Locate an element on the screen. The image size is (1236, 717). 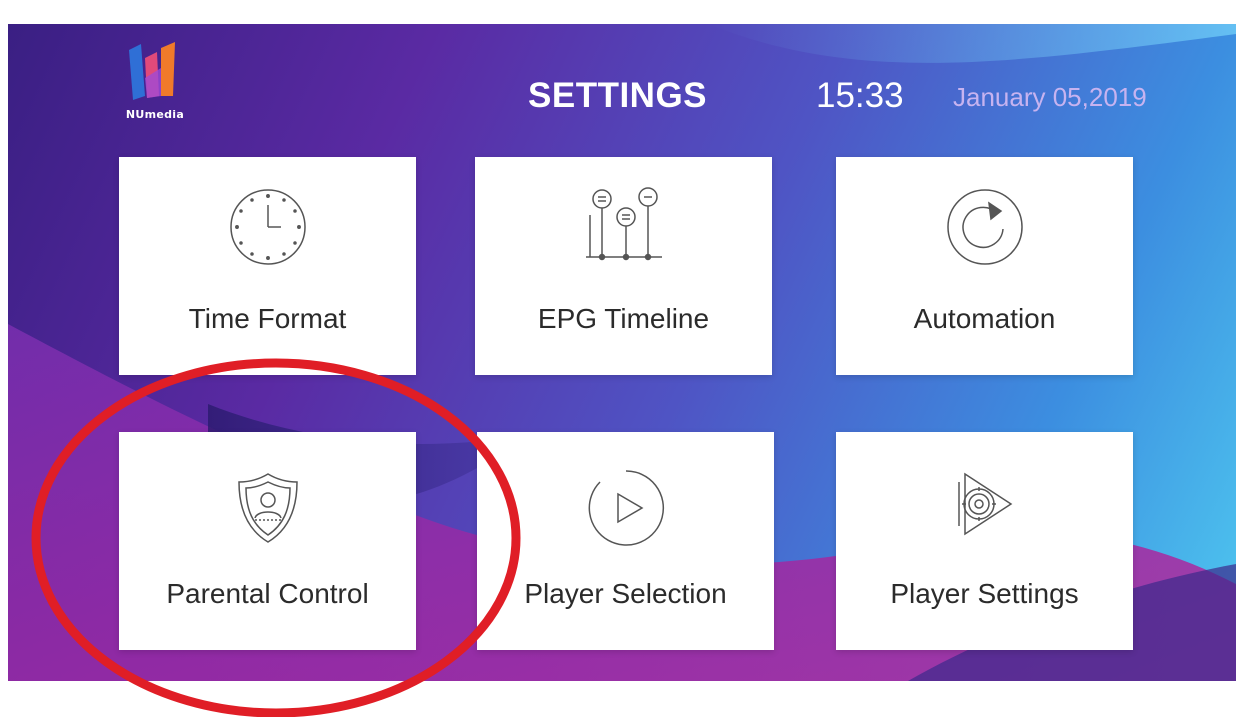
tile-label: Player Selection is located at coordinates (625, 593).